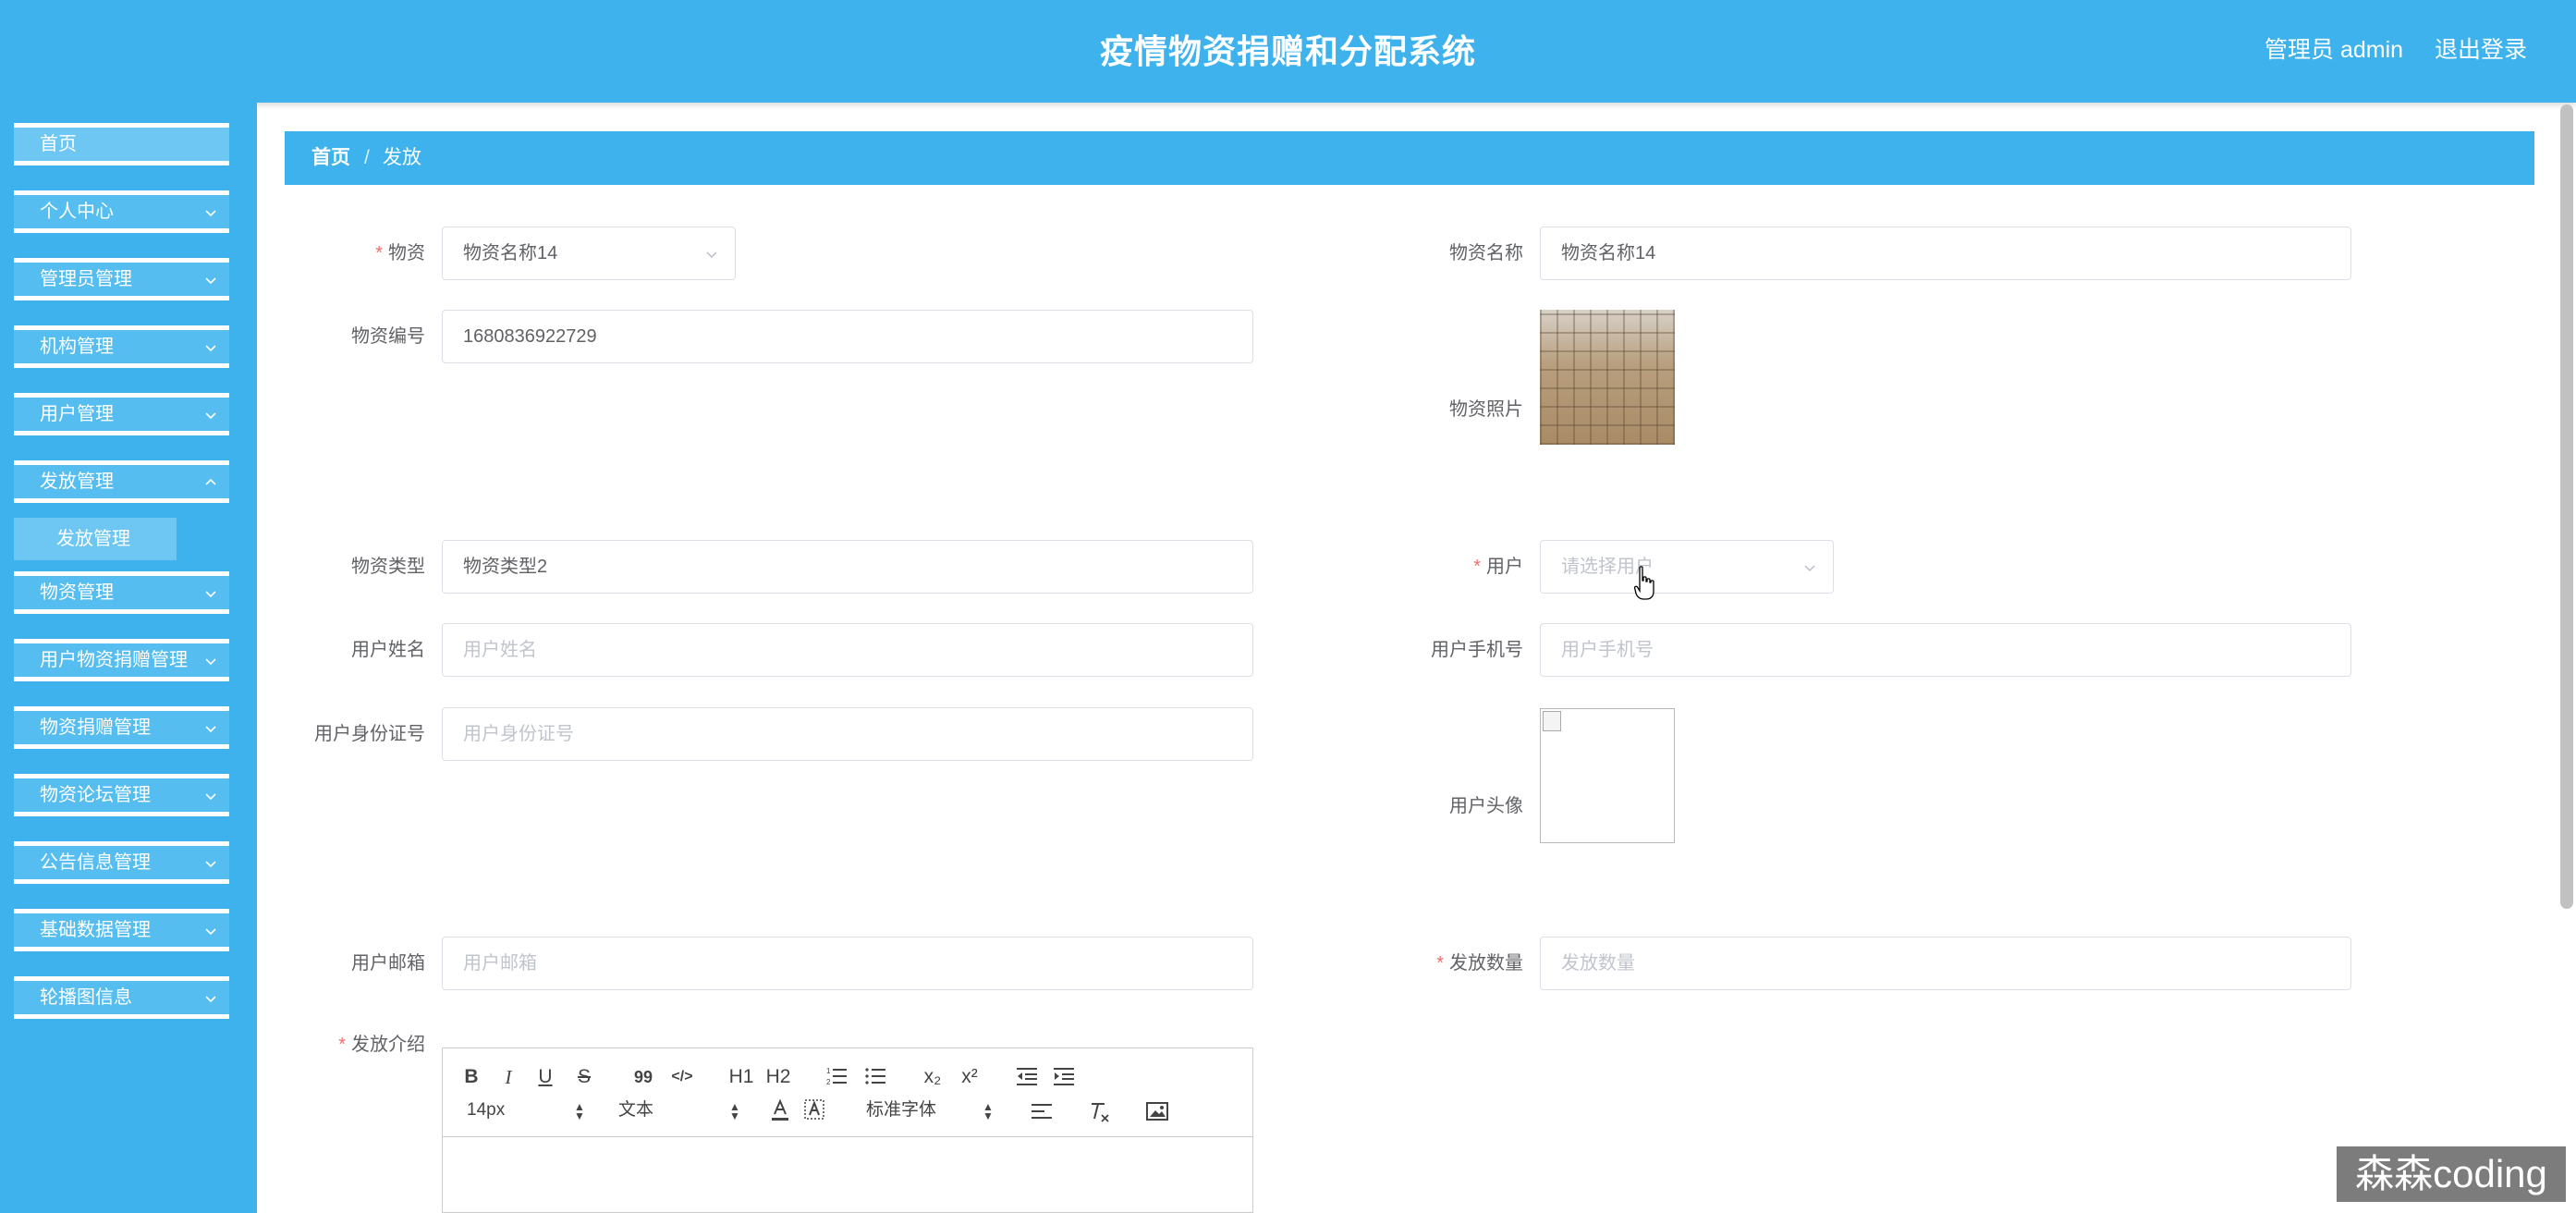 The image size is (2576, 1213). I want to click on outdent-icon, so click(1027, 1076).